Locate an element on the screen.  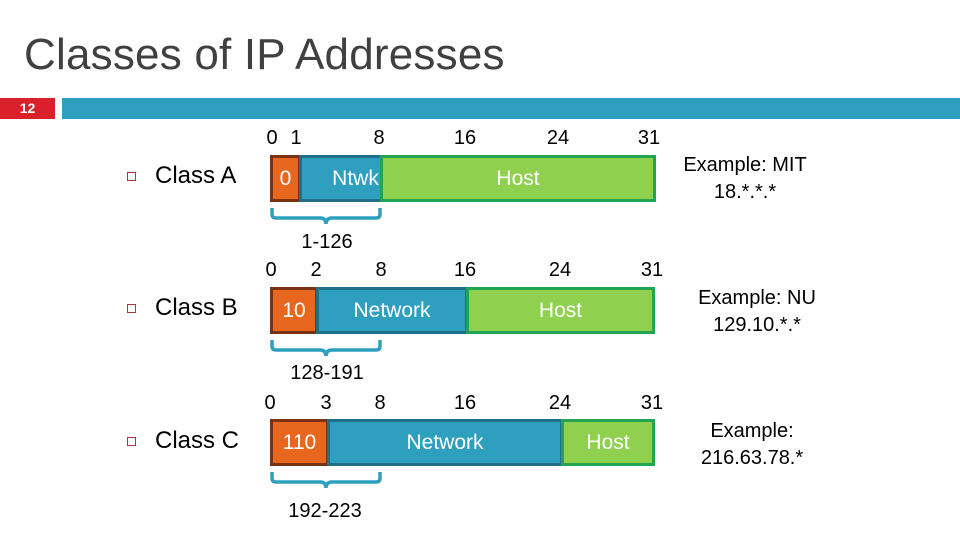
prefix-segment: 0 is located at coordinates (285, 178).